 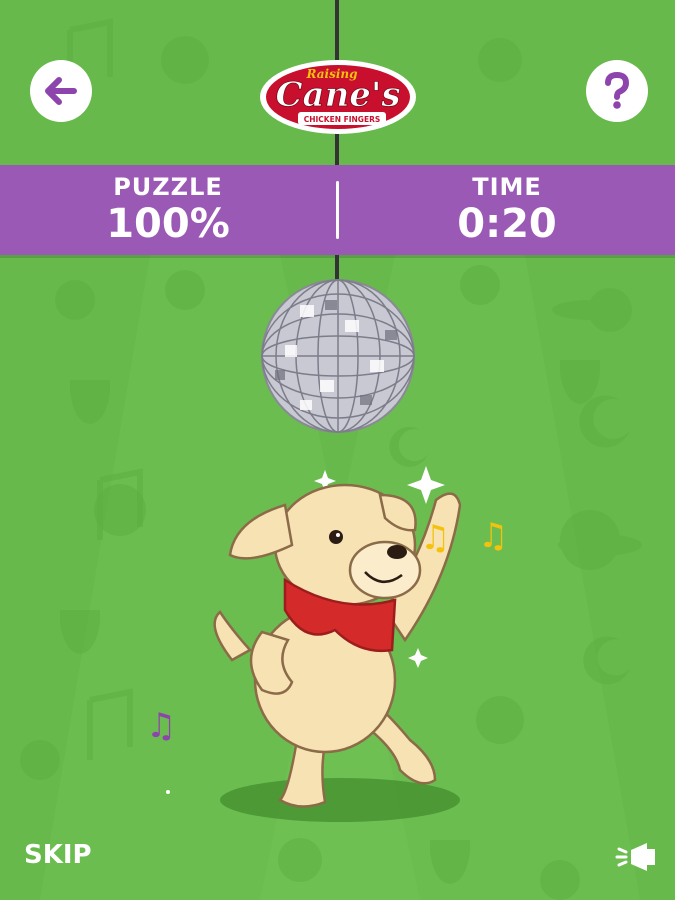 I want to click on time-stat: TIME 0:20, so click(x=507, y=210).